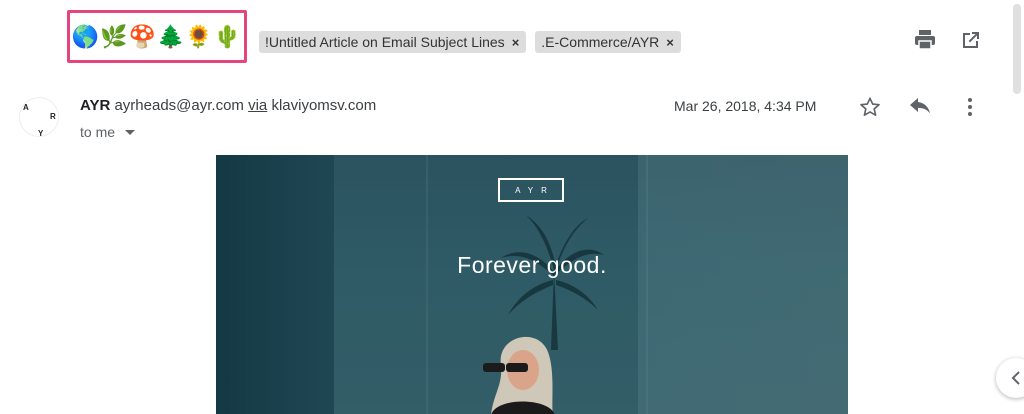 Image resolution: width=1024 pixels, height=414 pixels. I want to click on side-panel-toggle, so click(1010, 378).